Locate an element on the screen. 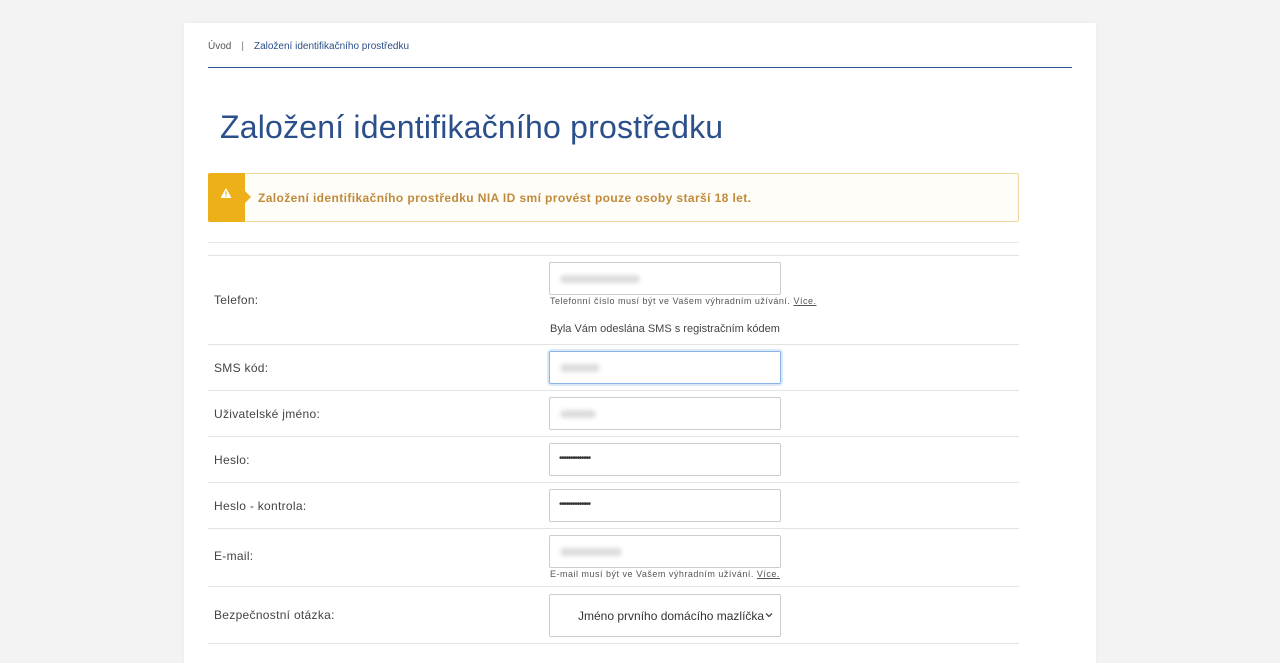 This screenshot has width=1280, height=663. security-question-label: Bezpečnostní otázka: is located at coordinates (274, 615).